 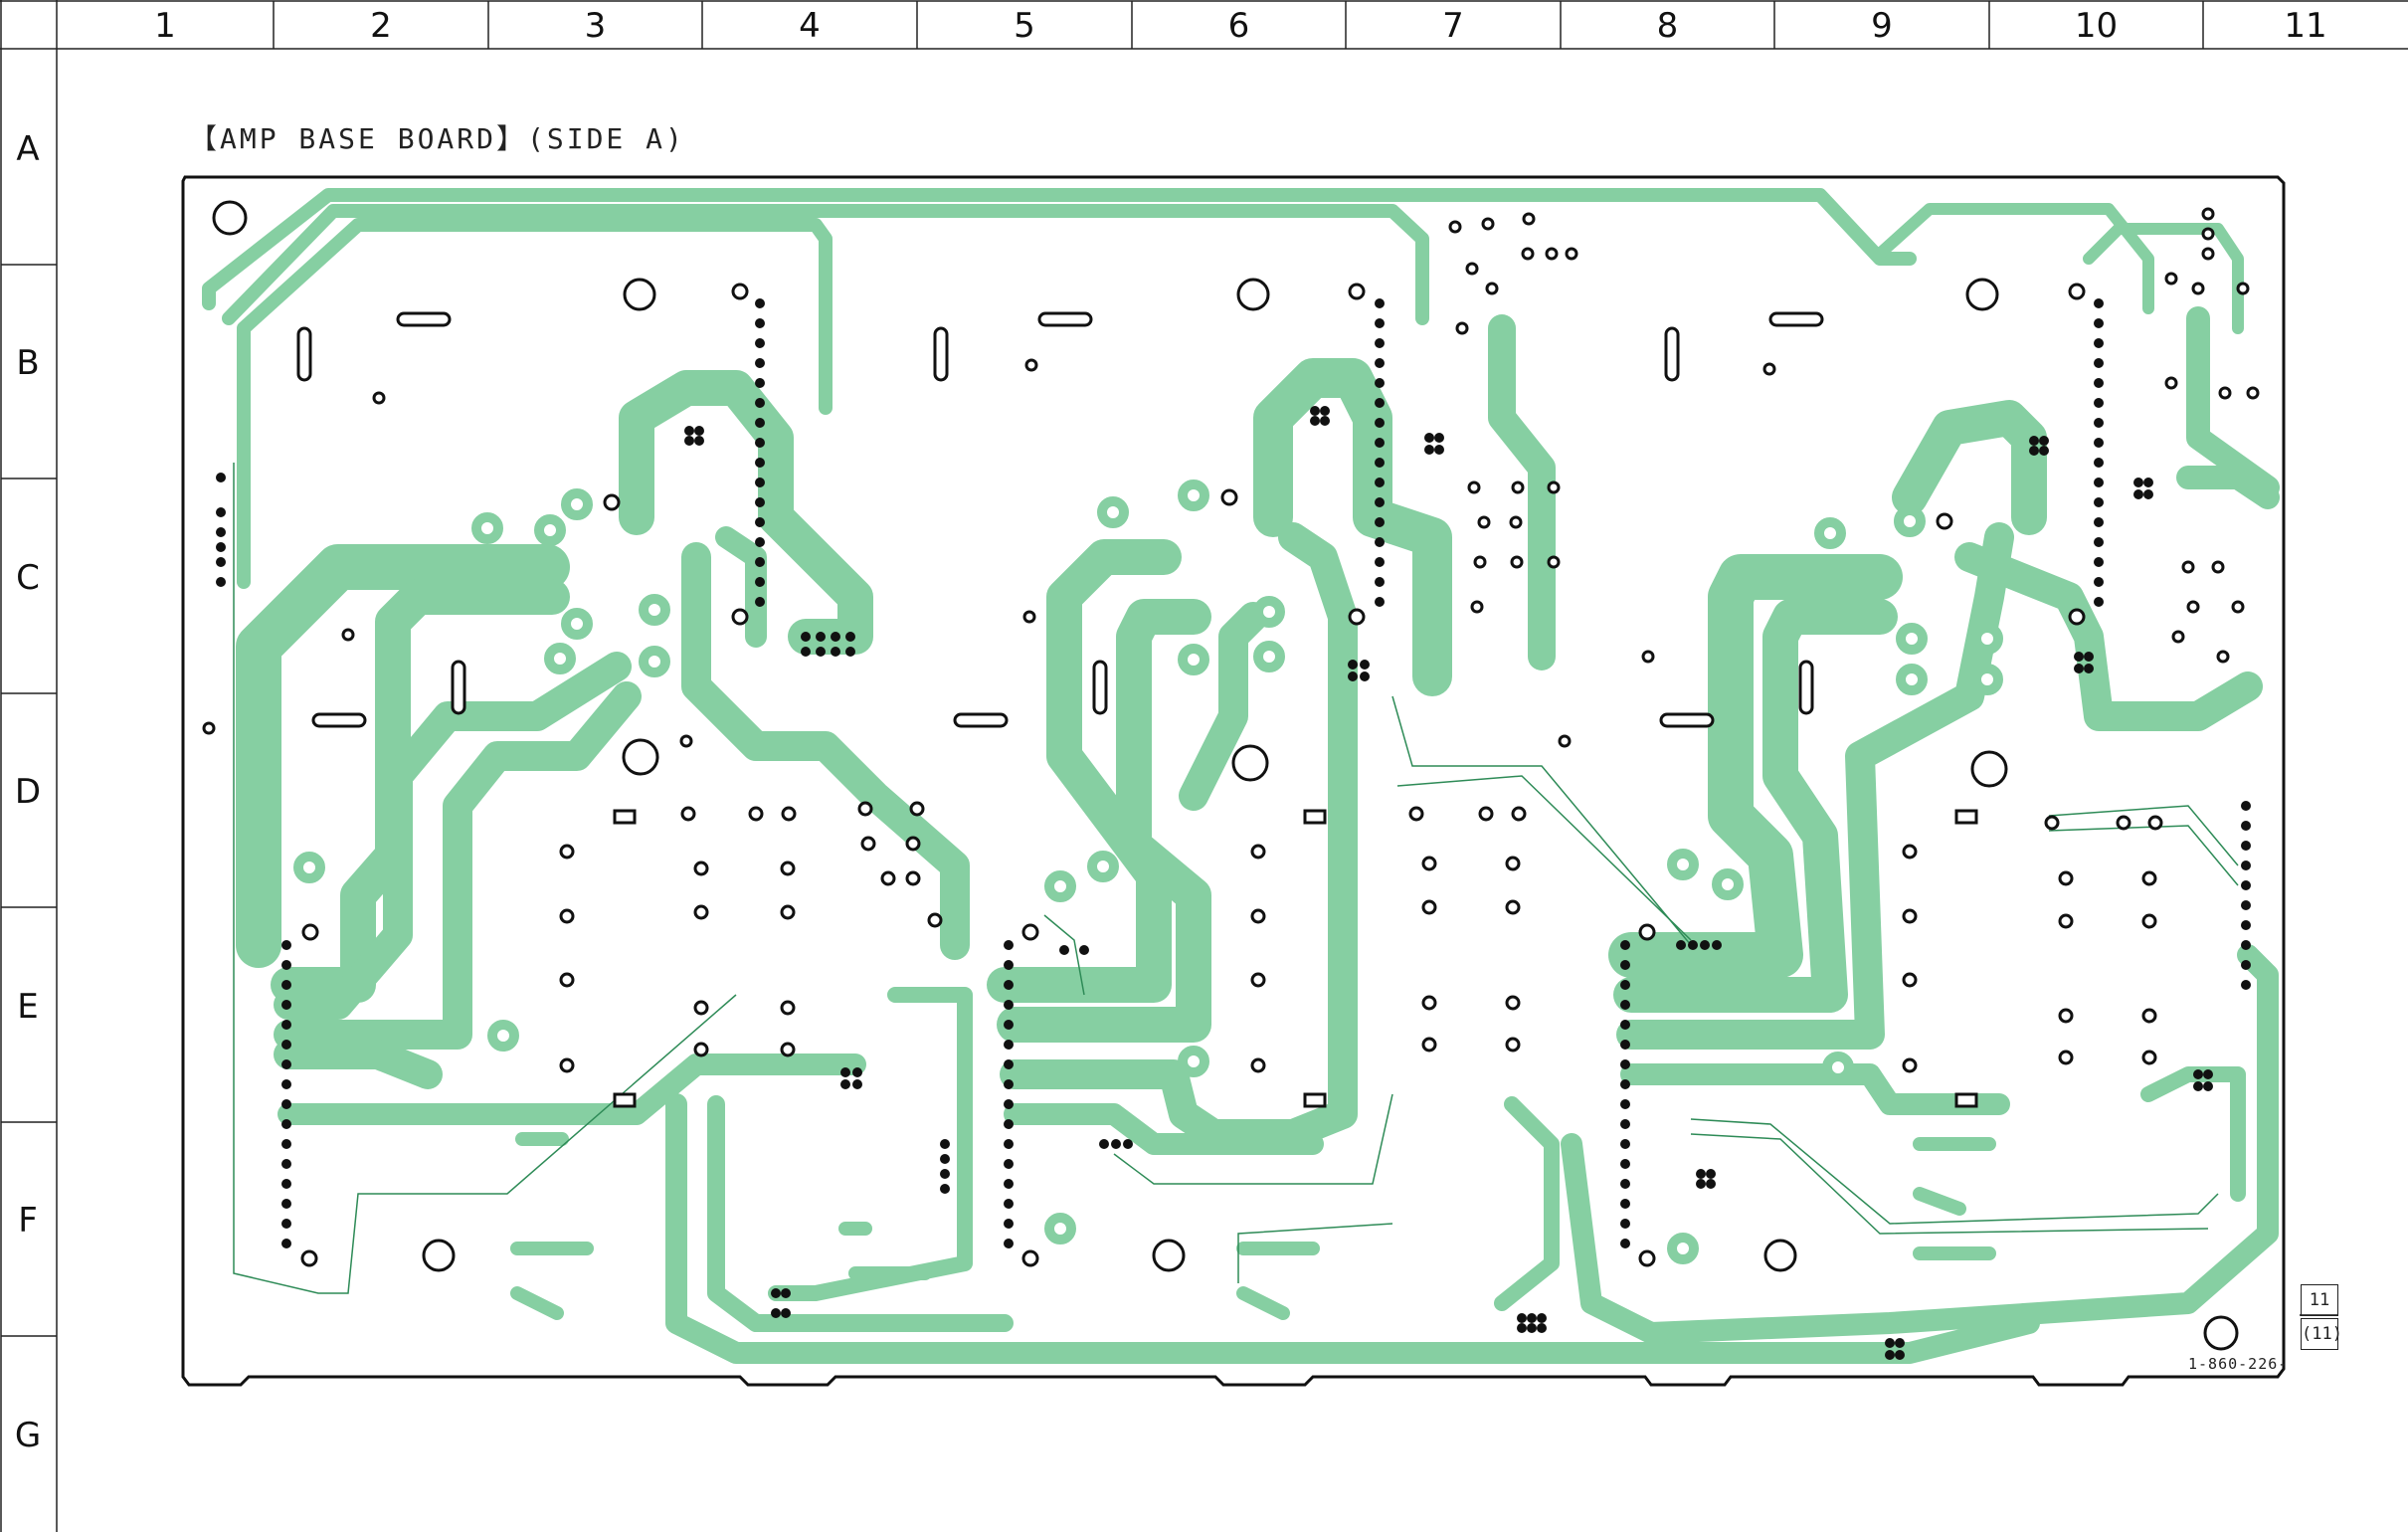 What do you see at coordinates (2320, 1300) in the screenshot?
I see `page-number-box: 11` at bounding box center [2320, 1300].